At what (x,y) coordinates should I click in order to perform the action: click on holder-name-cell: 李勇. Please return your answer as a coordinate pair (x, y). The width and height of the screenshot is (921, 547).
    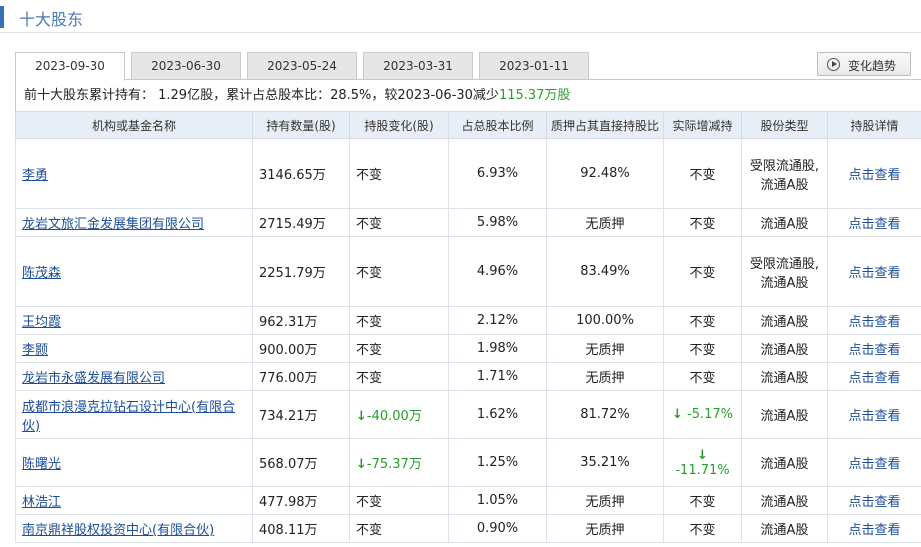
    Looking at the image, I should click on (134, 173).